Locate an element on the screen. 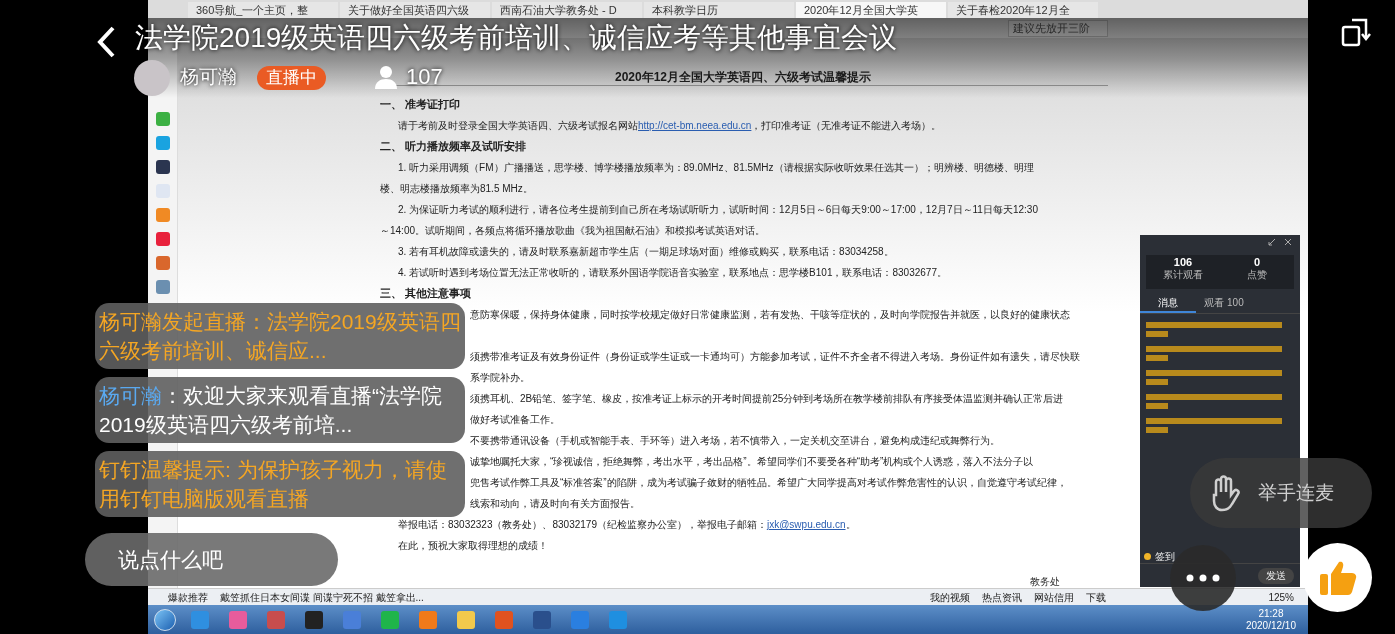 The width and height of the screenshot is (1395, 634). likes-count: 0 is located at coordinates (1257, 262).